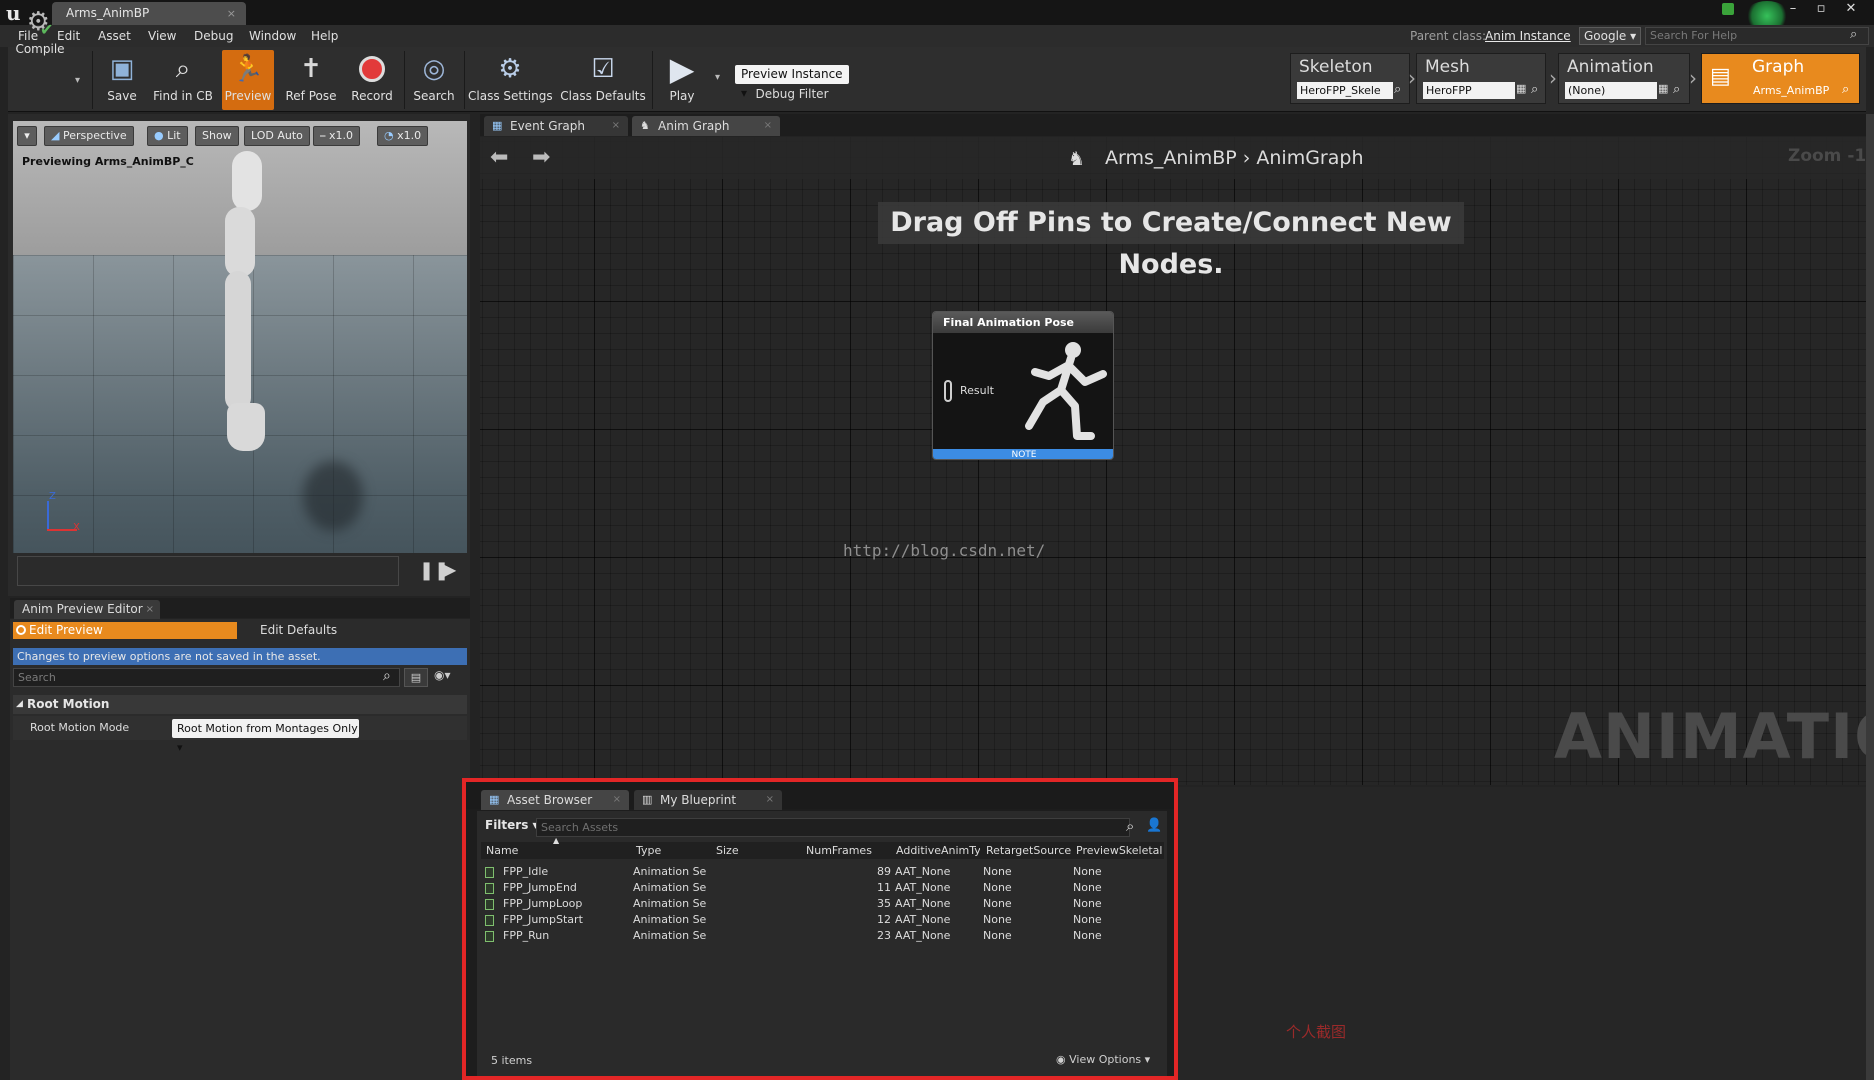 The image size is (1874, 1080). Describe the element at coordinates (1757, 36) in the screenshot. I see `help-search-input: Search For Help` at that location.